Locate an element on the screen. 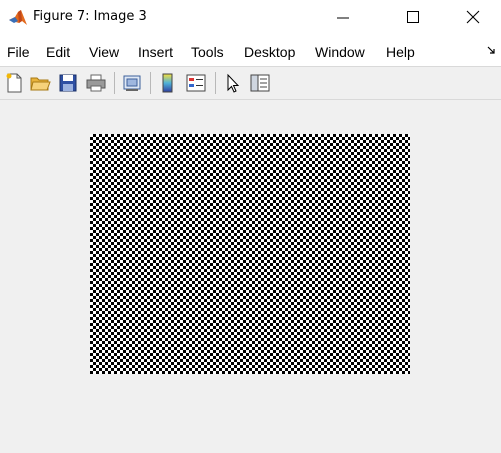  new-figure-icon is located at coordinates (14, 83).